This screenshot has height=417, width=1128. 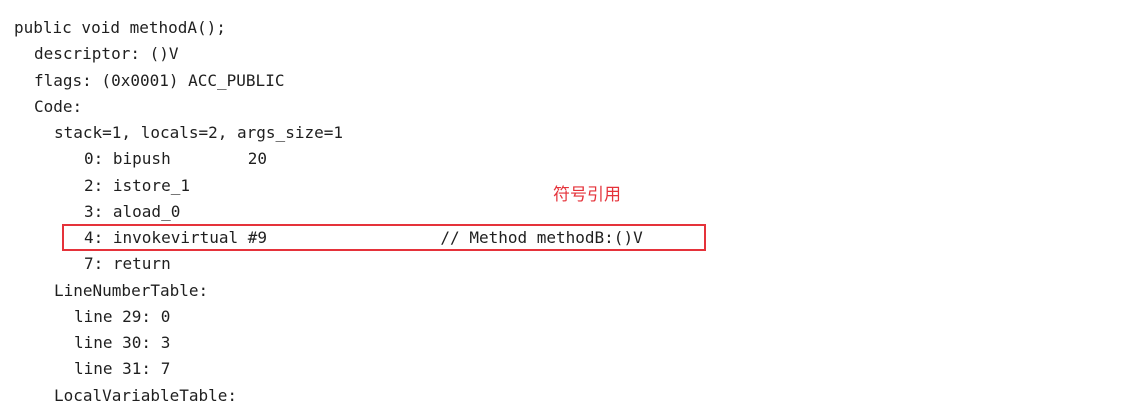 I want to click on stack-info: stack=1, locals=2, args_size=1, so click(x=198, y=132).